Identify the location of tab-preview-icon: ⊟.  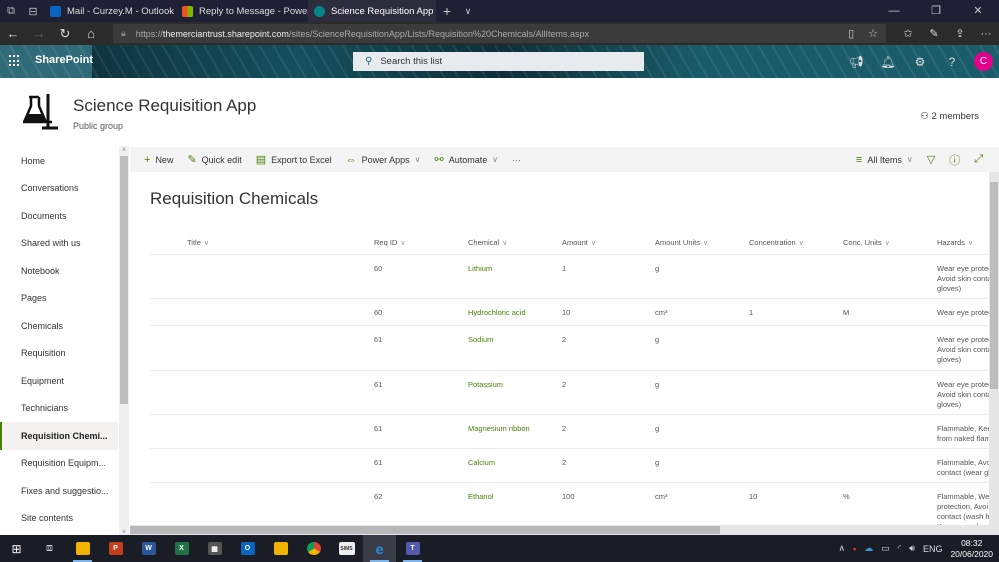
(33, 11).